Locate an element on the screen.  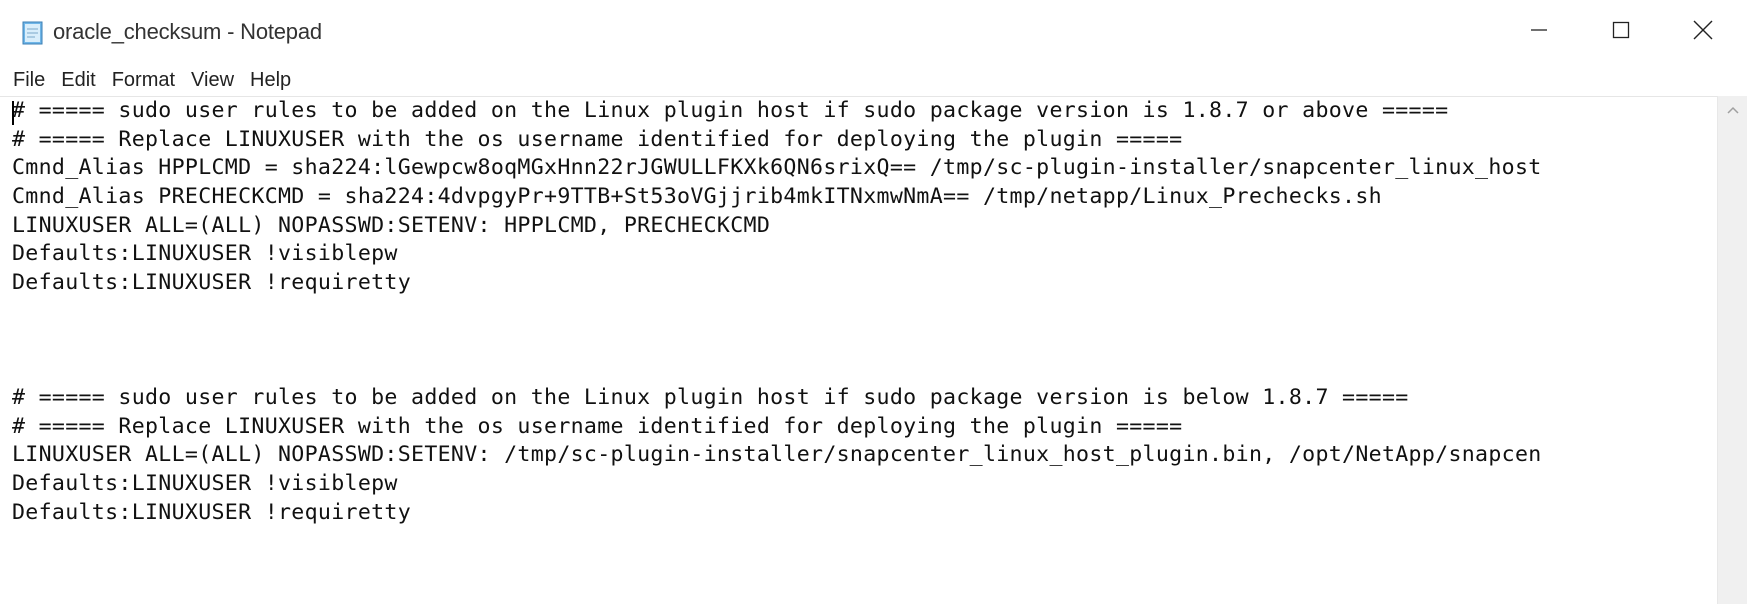
text-caret is located at coordinates (13, 113).